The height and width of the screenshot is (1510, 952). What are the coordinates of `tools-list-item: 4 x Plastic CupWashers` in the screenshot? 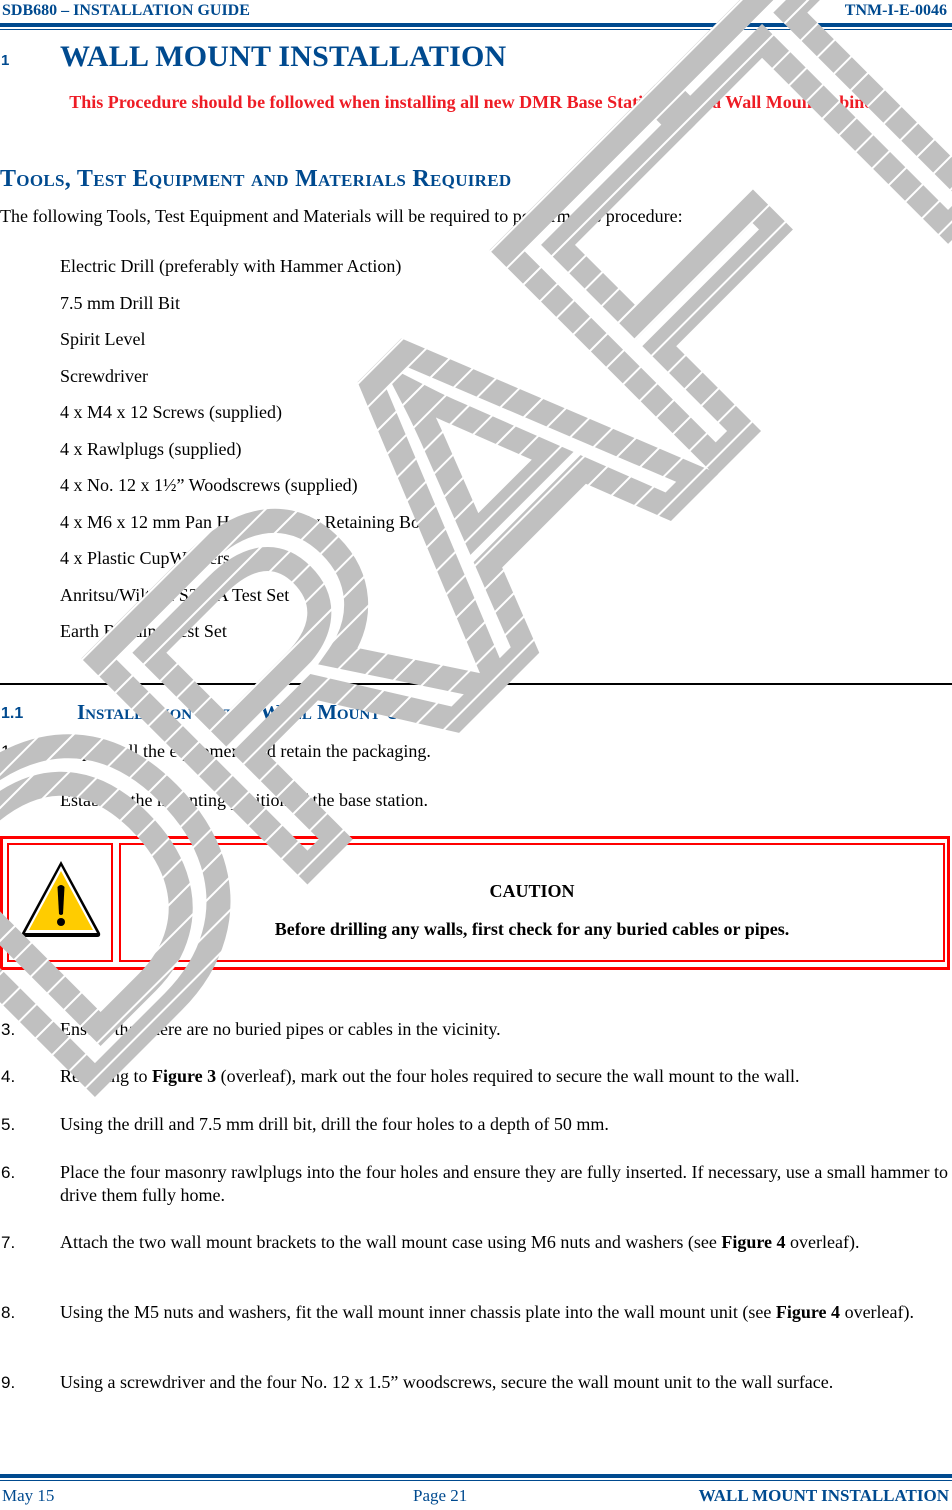 It's located at (145, 558).